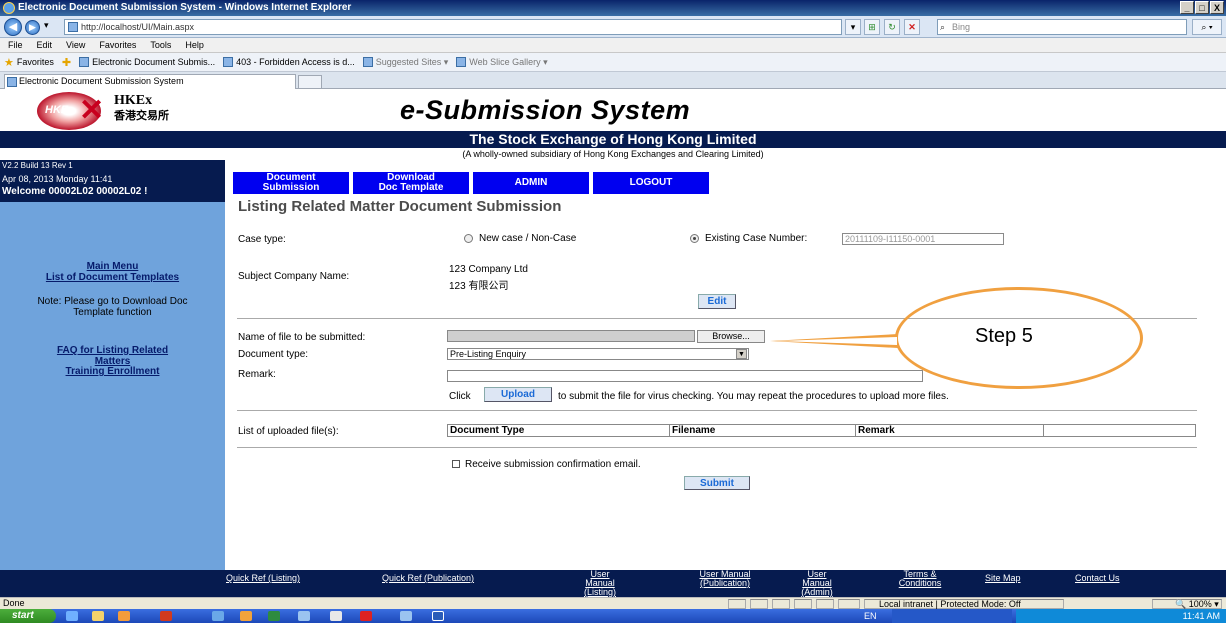 Image resolution: width=1226 pixels, height=623 pixels. Describe the element at coordinates (685, 376) in the screenshot. I see `remark-input` at that location.